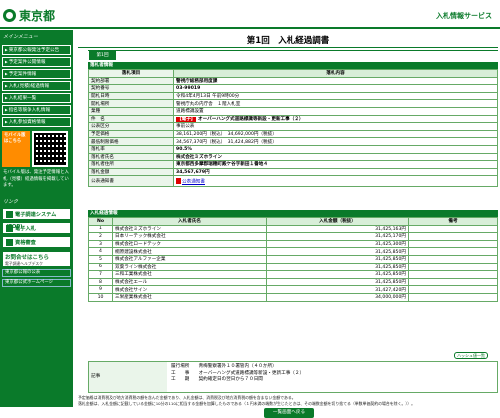 This screenshot has width=500, height=418. Describe the element at coordinates (293, 96) in the screenshot. I see `table-row: 開札日時 令和4年4月13日 午前9時00分` at that location.